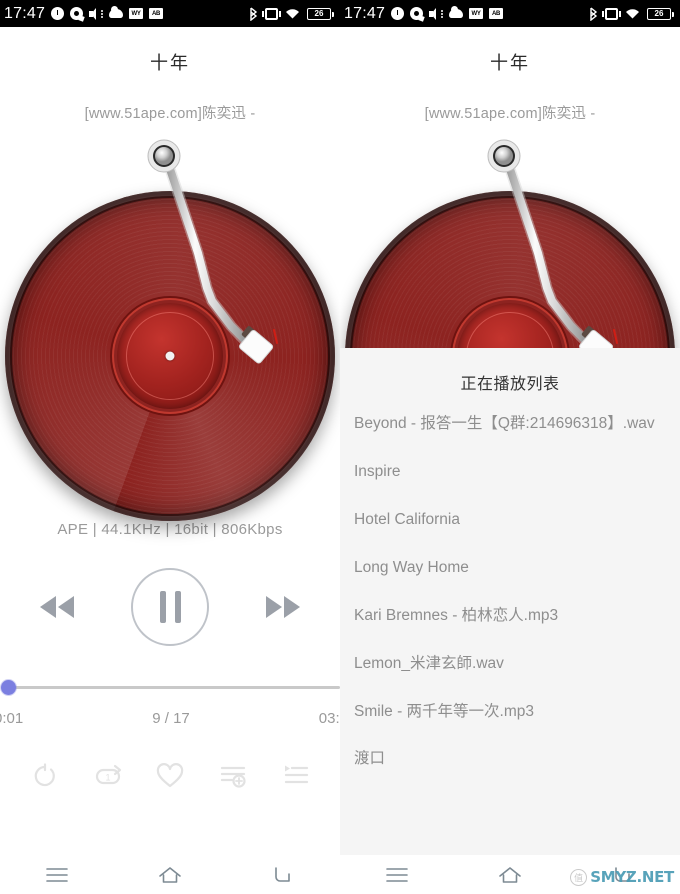  I want to click on pause-icon, so click(170, 607).